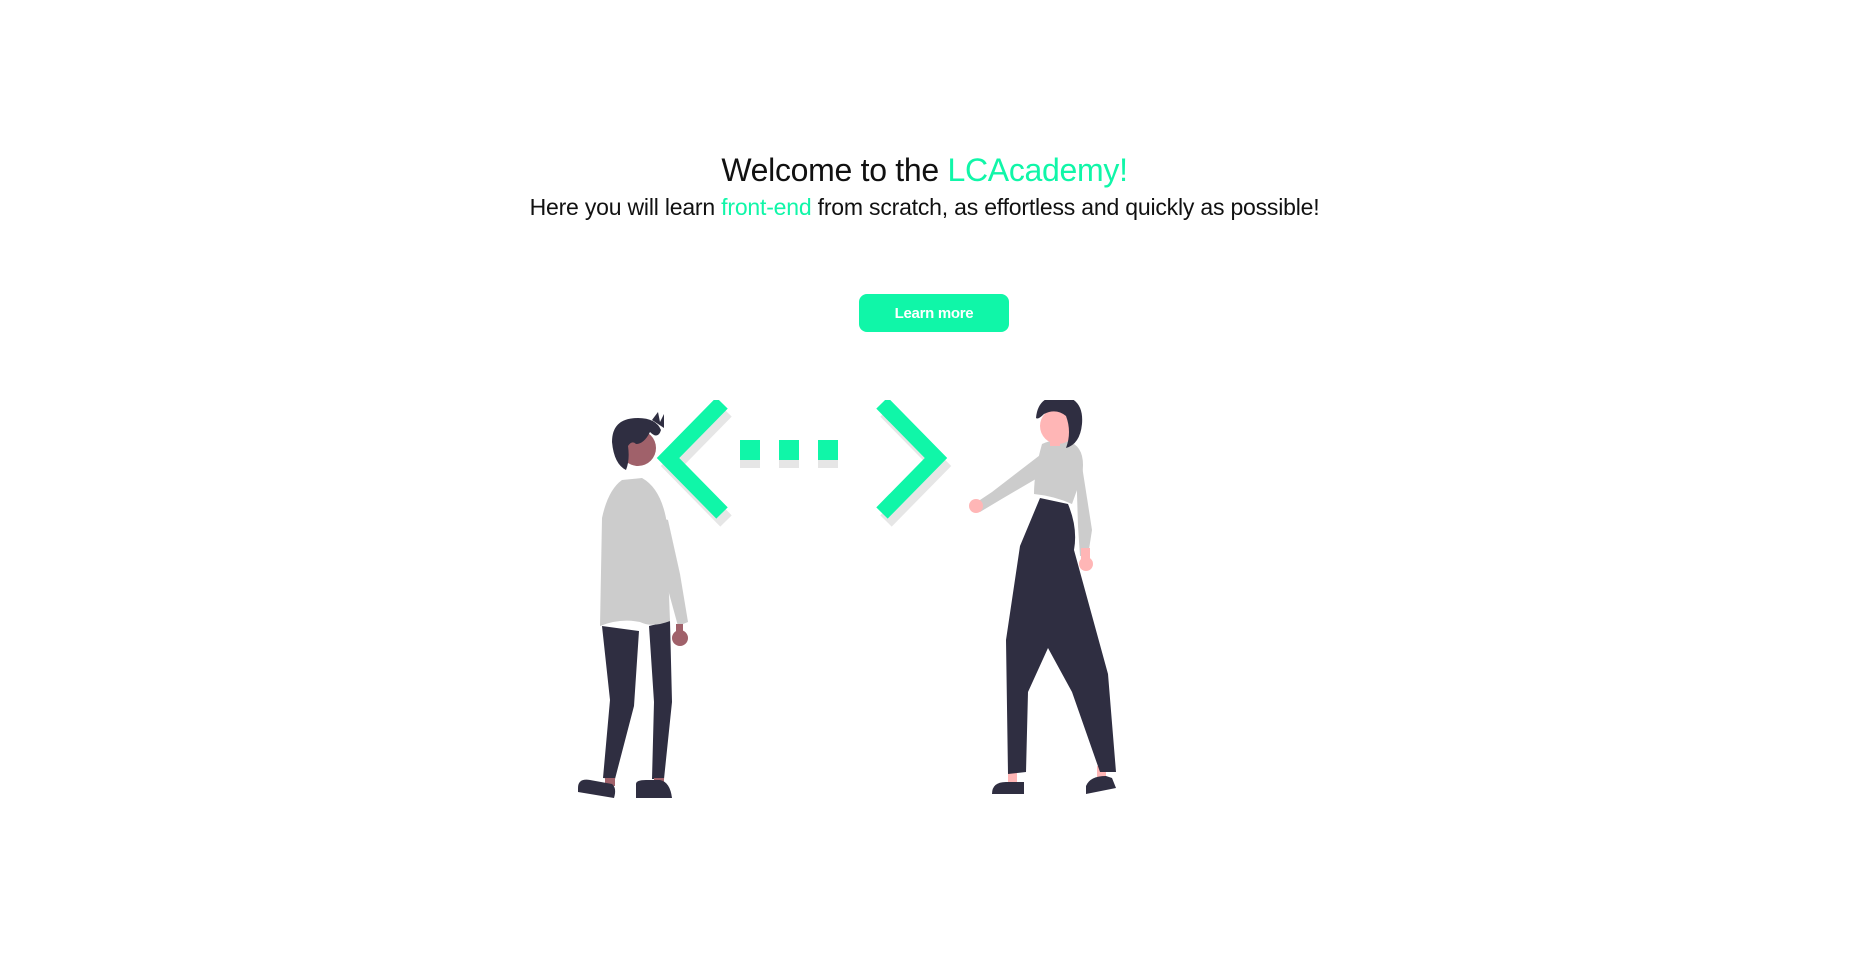 This screenshot has height=964, width=1849. I want to click on code-brackets-icon, so click(804, 463).